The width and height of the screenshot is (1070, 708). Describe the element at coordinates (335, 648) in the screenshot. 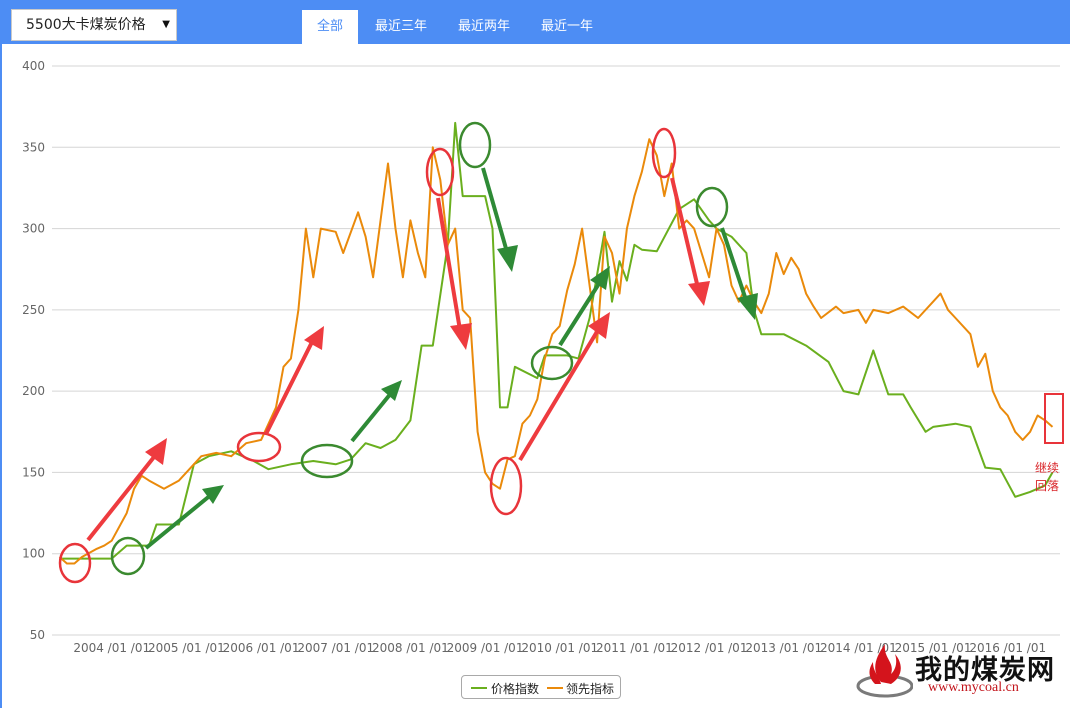

I see `x-tick-label: 2007 /01 /01` at that location.